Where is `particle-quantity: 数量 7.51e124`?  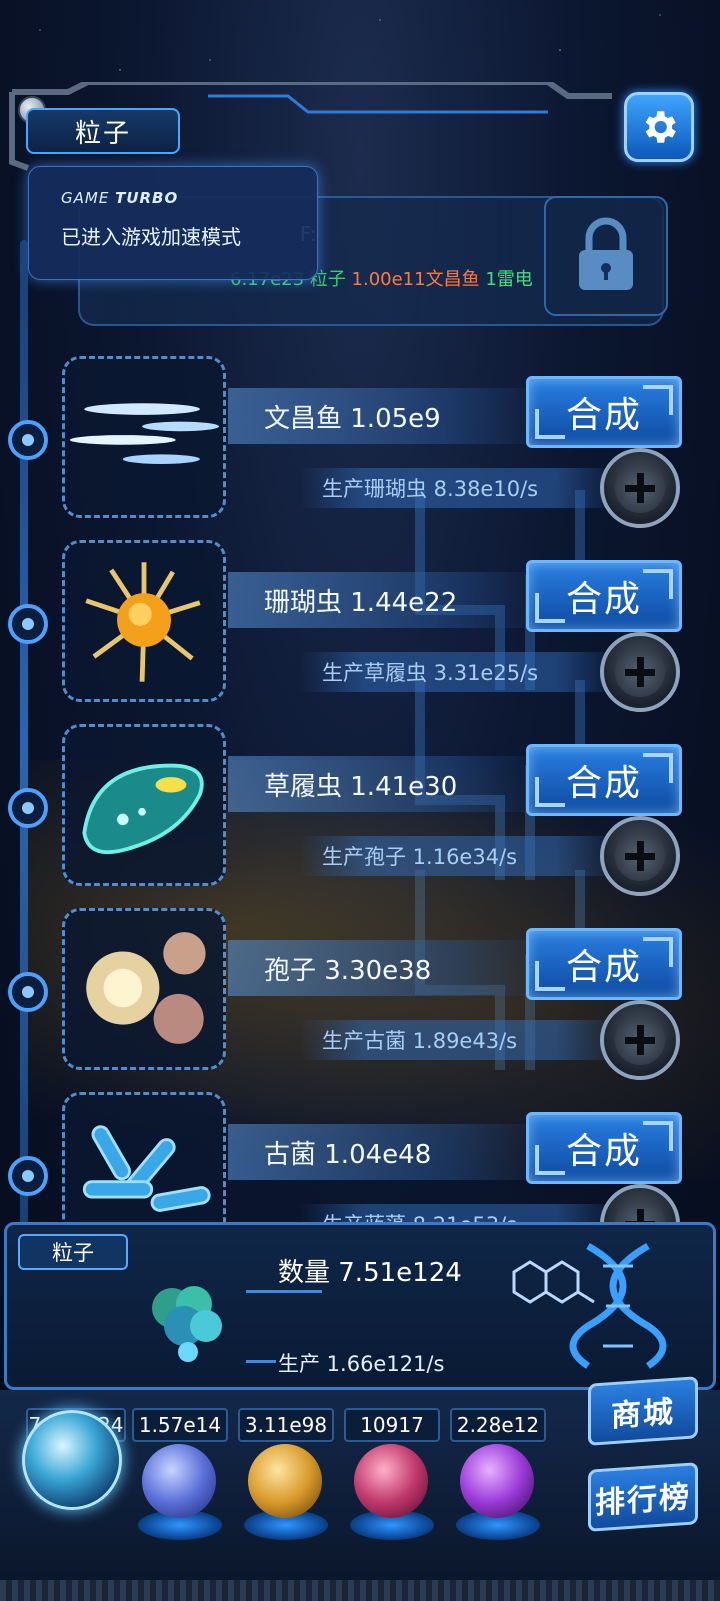
particle-quantity: 数量 7.51e124 is located at coordinates (370, 1273).